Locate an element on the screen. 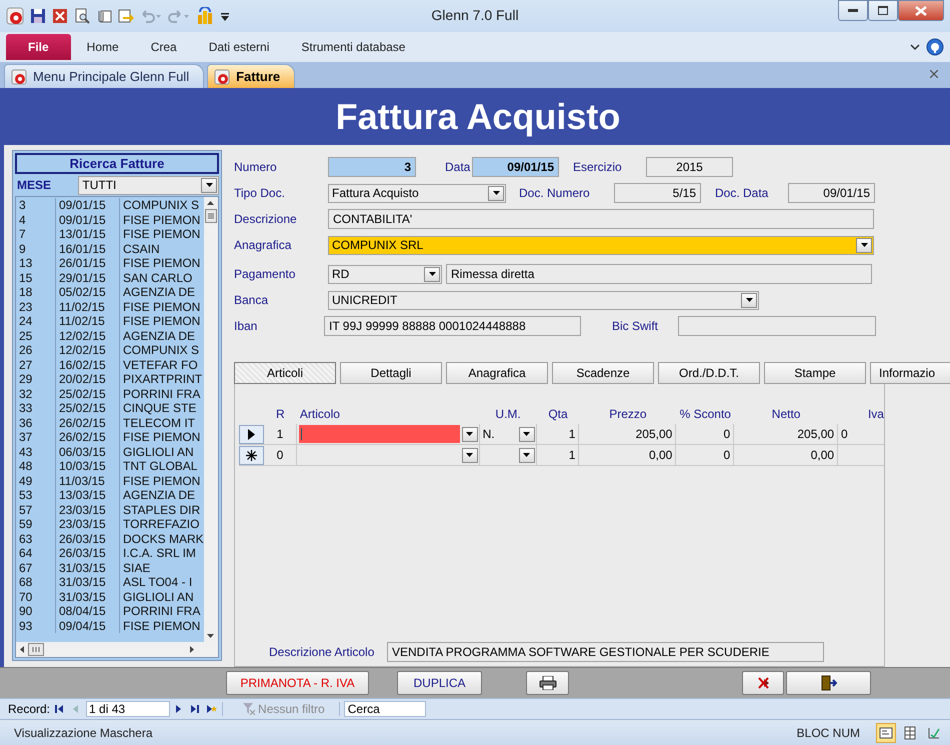 This screenshot has height=745, width=950. form-tab: Dettagli is located at coordinates (391, 373).